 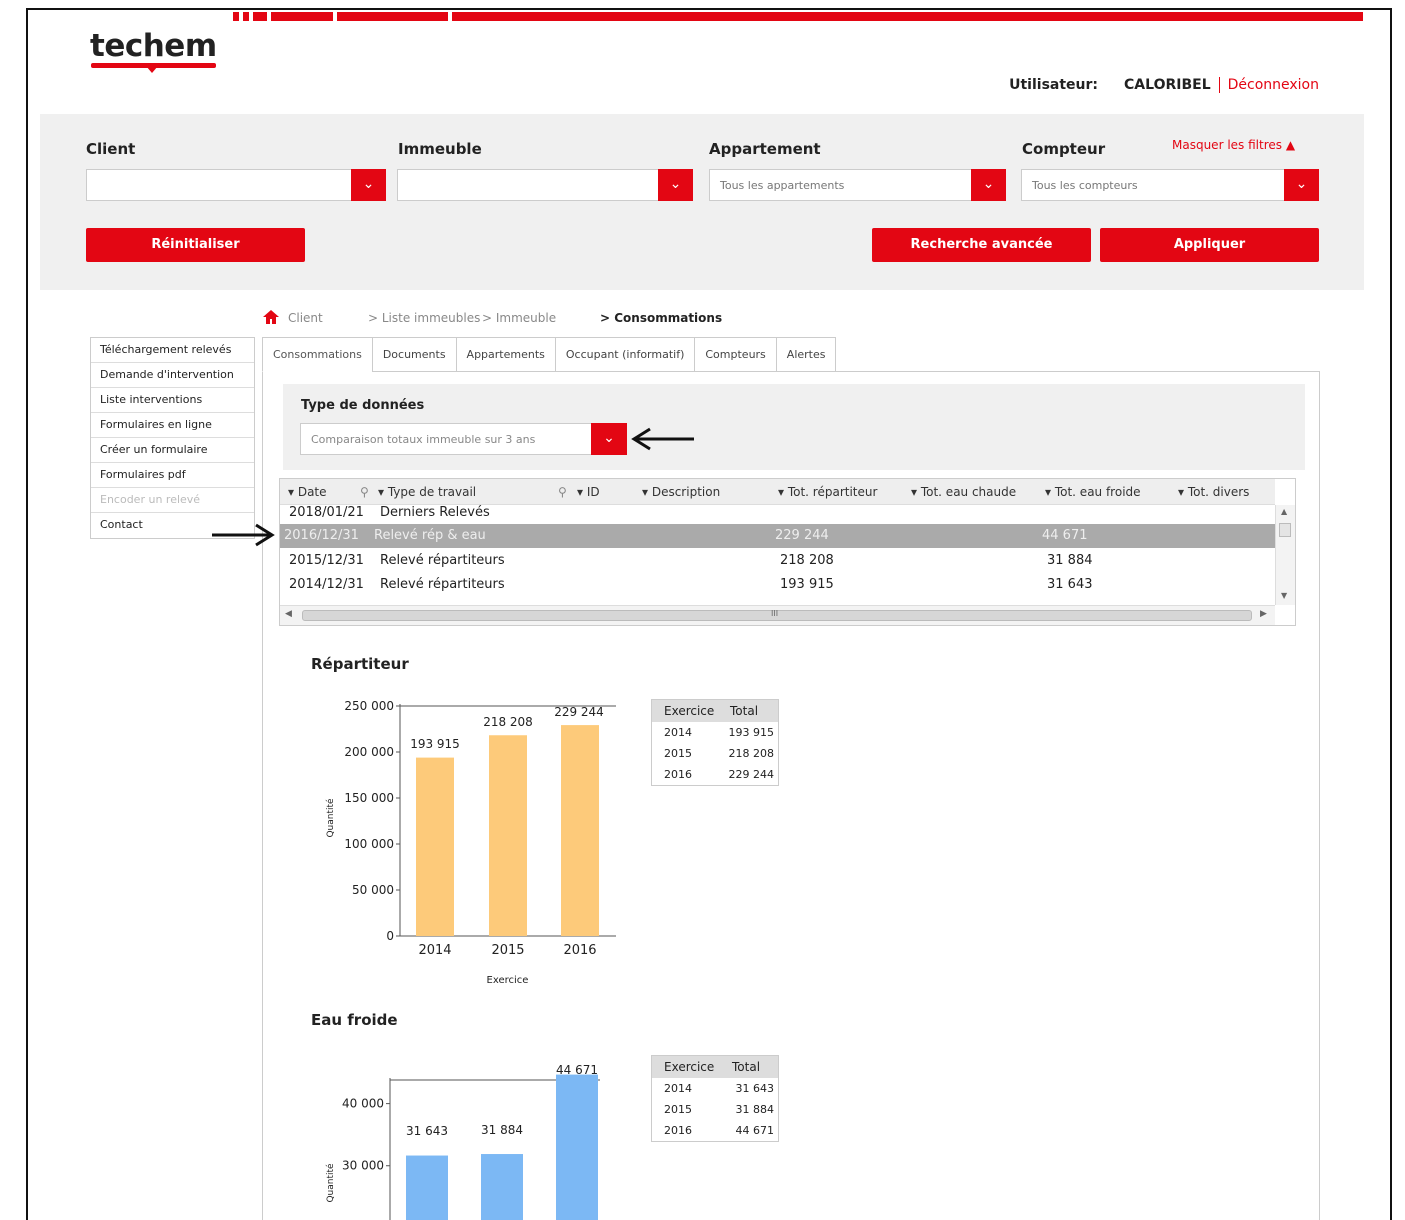 What do you see at coordinates (321, 535) in the screenshot?
I see `cell-date: 2016/12/31` at bounding box center [321, 535].